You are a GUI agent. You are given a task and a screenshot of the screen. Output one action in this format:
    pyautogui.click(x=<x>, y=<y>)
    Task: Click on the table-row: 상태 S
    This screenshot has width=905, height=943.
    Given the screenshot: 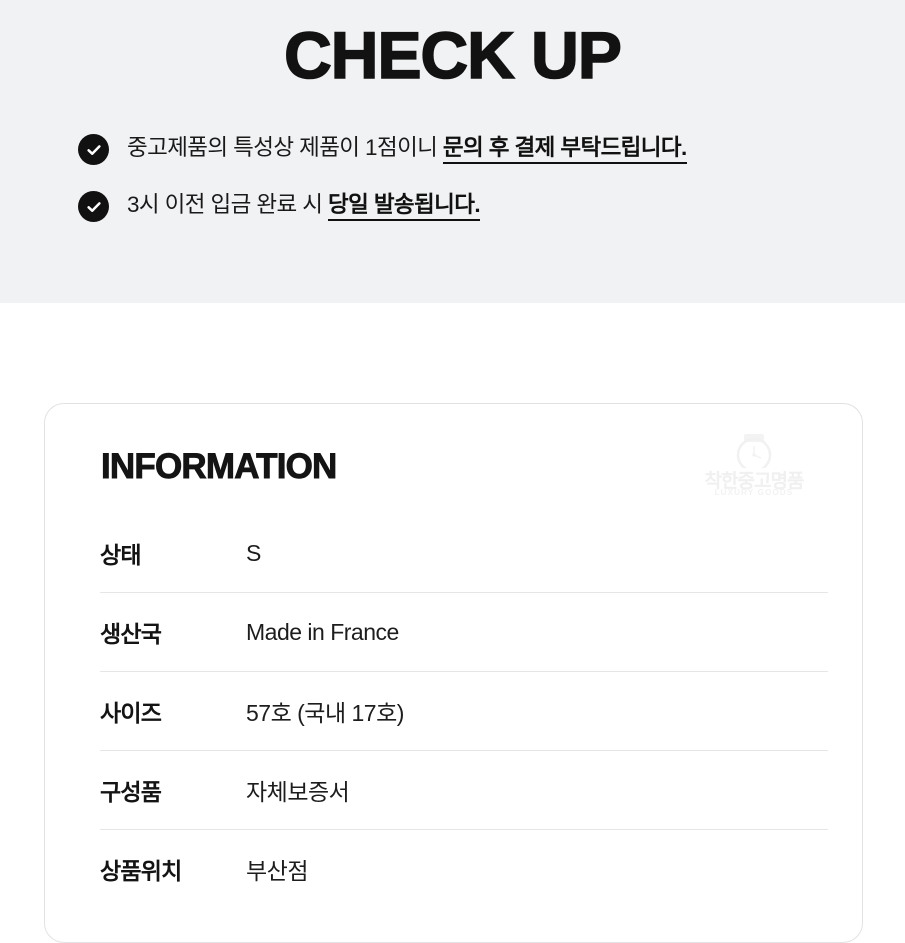 What is the action you would take?
    pyautogui.click(x=464, y=553)
    